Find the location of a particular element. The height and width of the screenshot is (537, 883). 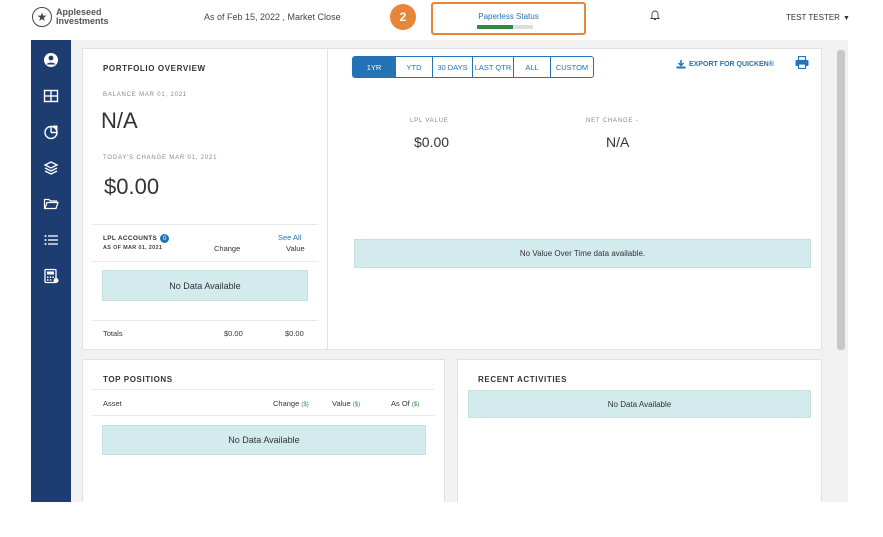

accounts-no-data: No Data Available is located at coordinates (205, 285).